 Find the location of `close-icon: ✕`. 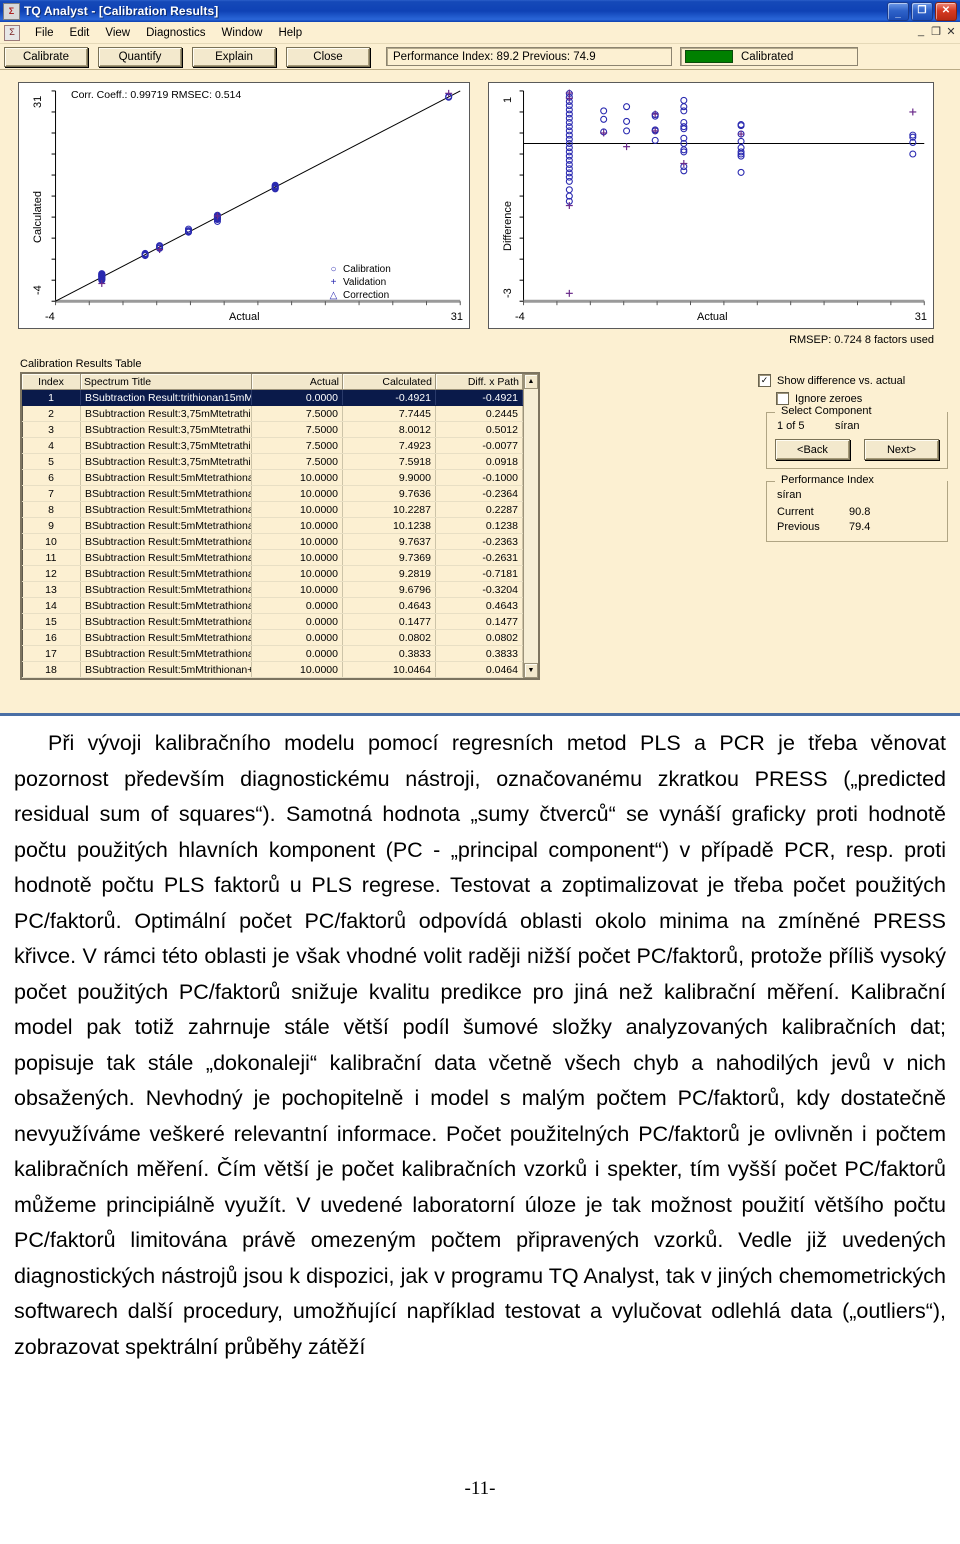

close-icon: ✕ is located at coordinates (946, 10).